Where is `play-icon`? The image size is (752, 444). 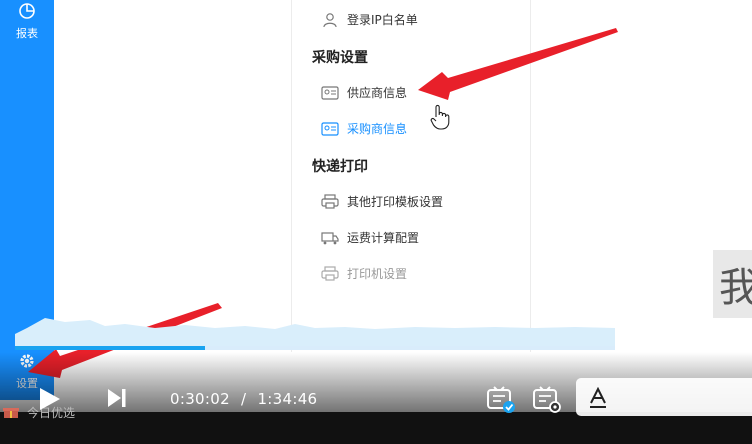 play-icon is located at coordinates (49, 399).